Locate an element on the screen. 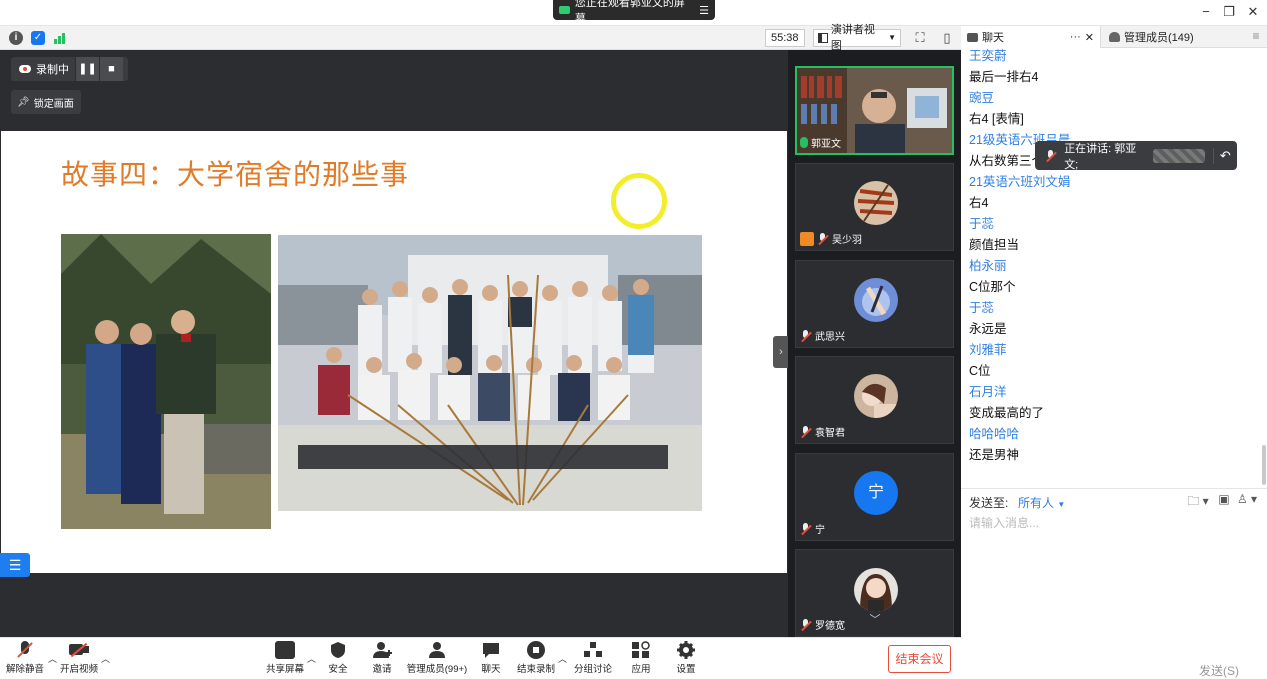 The image size is (1267, 679). chat-sender: 21英语六班刘文娟 is located at coordinates (1020, 182).